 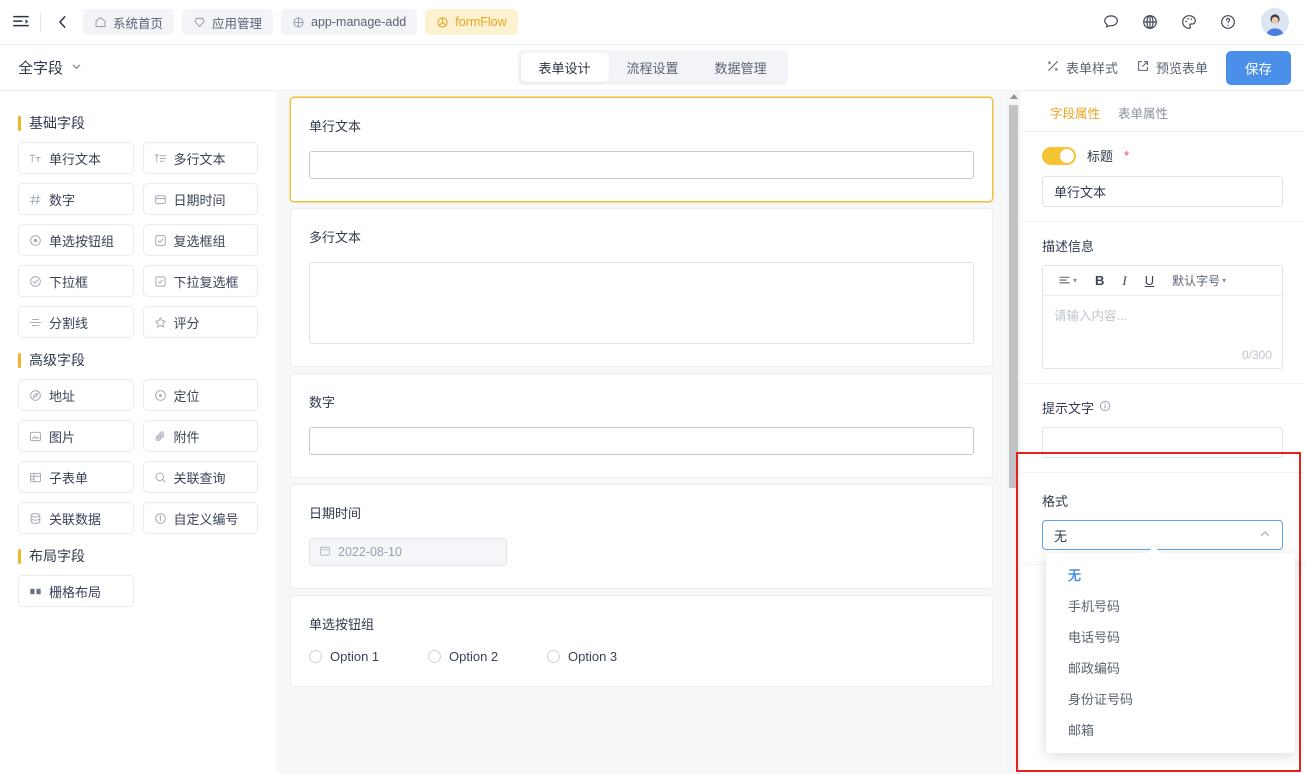 What do you see at coordinates (21, 22) in the screenshot?
I see `sidebar-collapse-icon` at bounding box center [21, 22].